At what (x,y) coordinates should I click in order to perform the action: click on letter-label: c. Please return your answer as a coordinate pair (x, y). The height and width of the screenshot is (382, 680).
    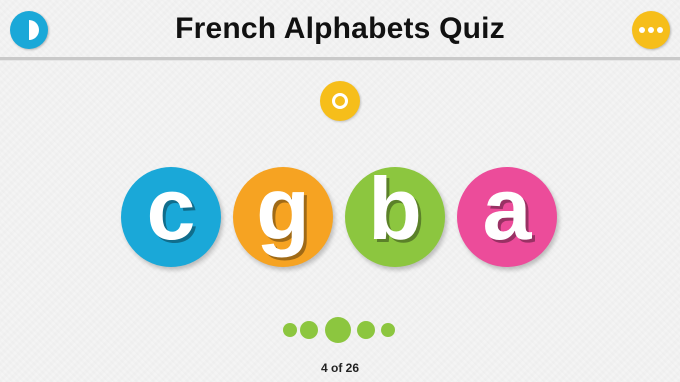
    Looking at the image, I should click on (171, 208).